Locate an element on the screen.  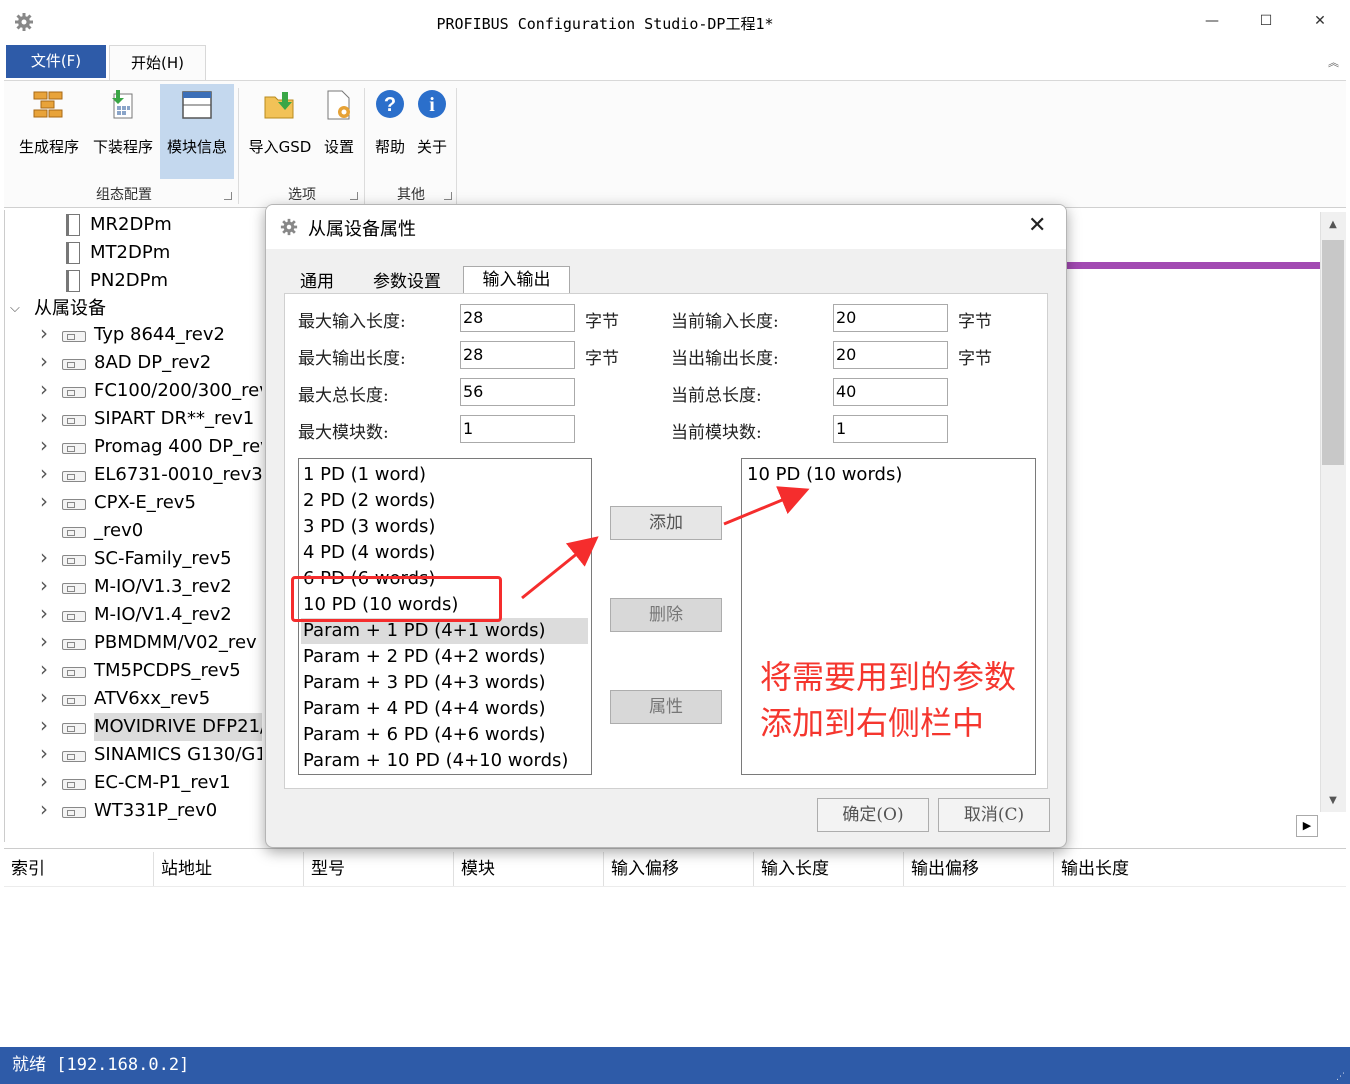
tree-item: PN2DPm is located at coordinates (129, 281).